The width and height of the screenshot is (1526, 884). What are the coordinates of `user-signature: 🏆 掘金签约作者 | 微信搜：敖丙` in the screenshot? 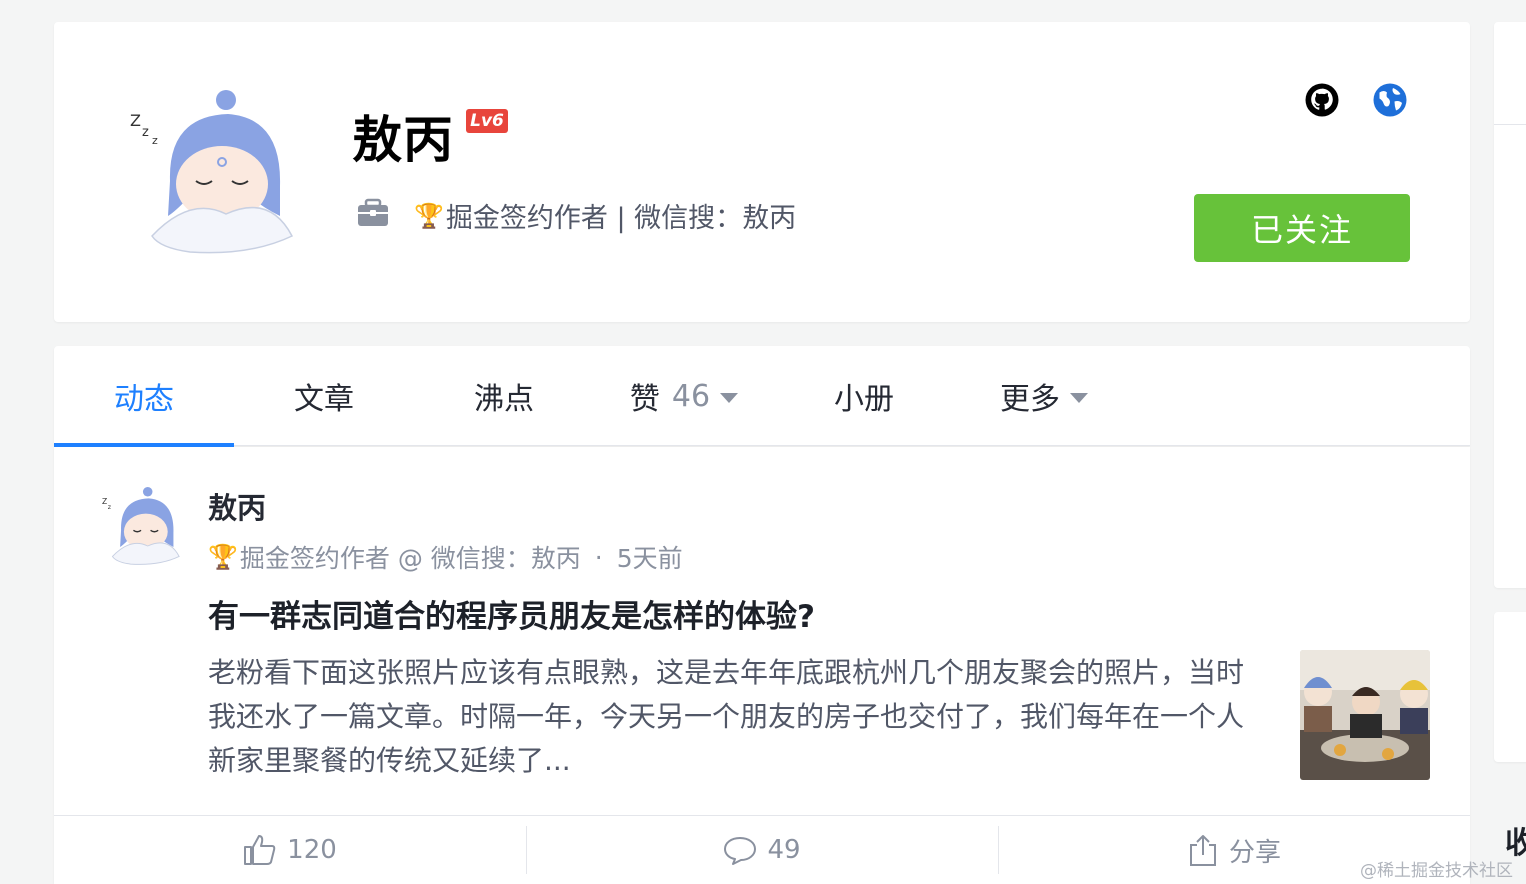 It's located at (605, 215).